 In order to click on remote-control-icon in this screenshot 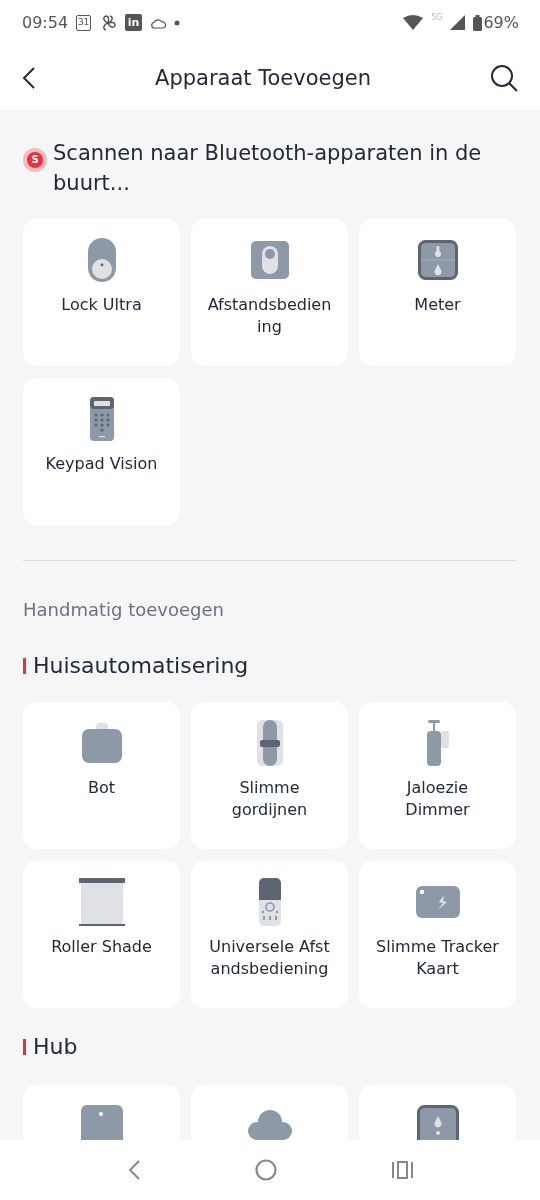, I will do `click(269, 902)`.